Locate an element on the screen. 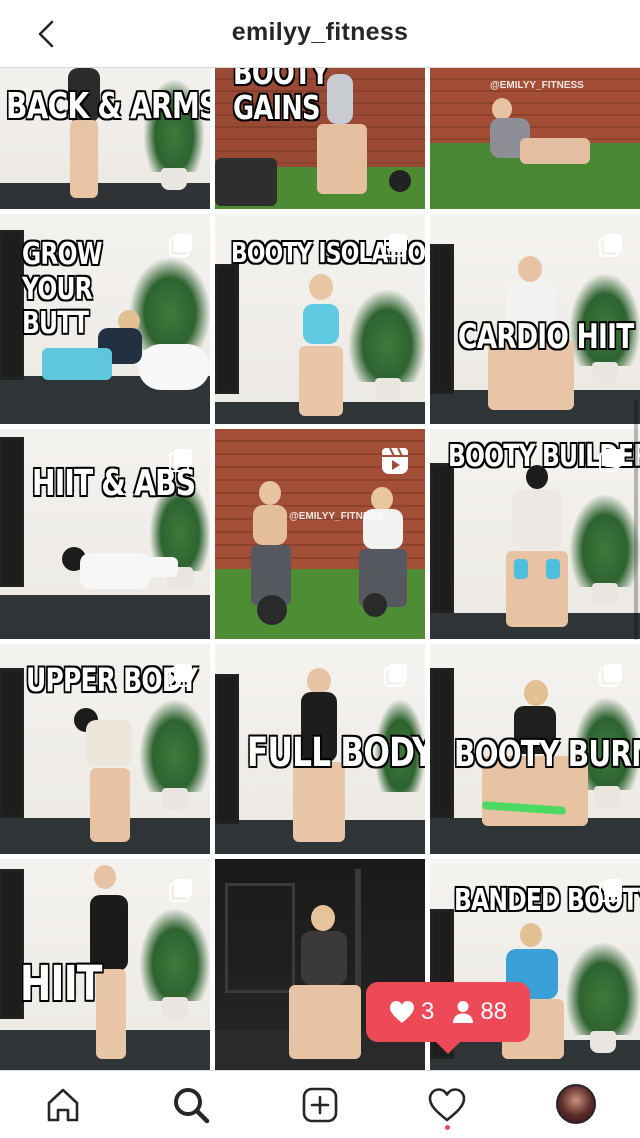 The width and height of the screenshot is (640, 1138). grid-post: BOOTY BUILDER is located at coordinates (535, 534).